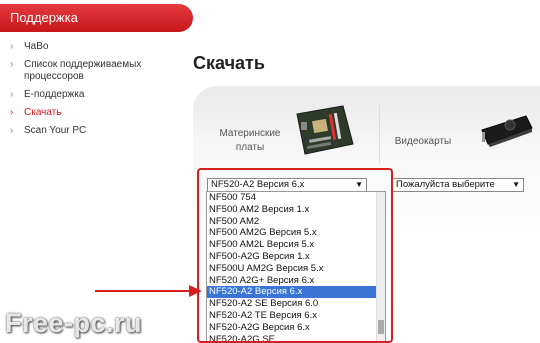 The width and height of the screenshot is (540, 343). I want to click on sidebar-item-faq: › ЧаВо, so click(90, 47).